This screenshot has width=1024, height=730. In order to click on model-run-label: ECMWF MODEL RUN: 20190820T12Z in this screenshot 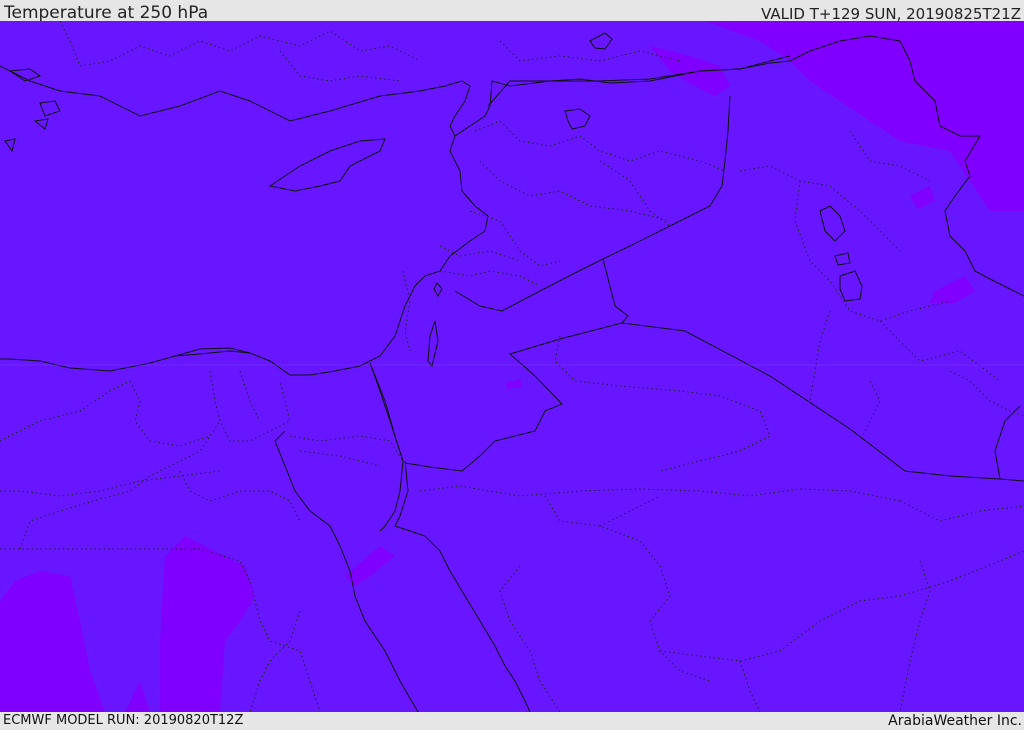, I will do `click(123, 720)`.